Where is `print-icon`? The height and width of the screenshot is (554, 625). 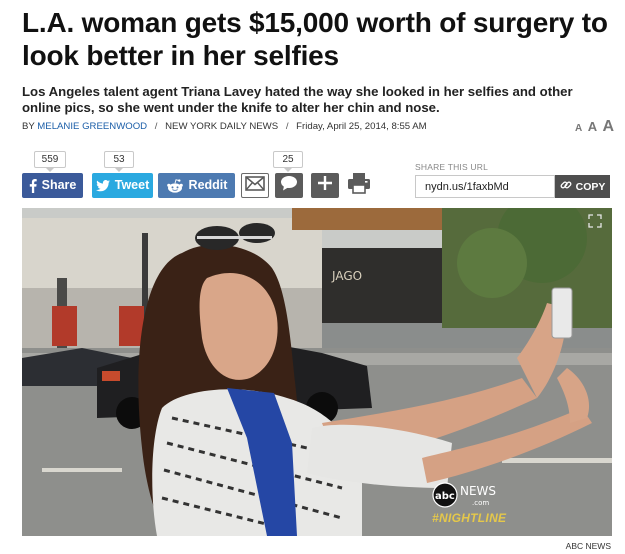 print-icon is located at coordinates (359, 185).